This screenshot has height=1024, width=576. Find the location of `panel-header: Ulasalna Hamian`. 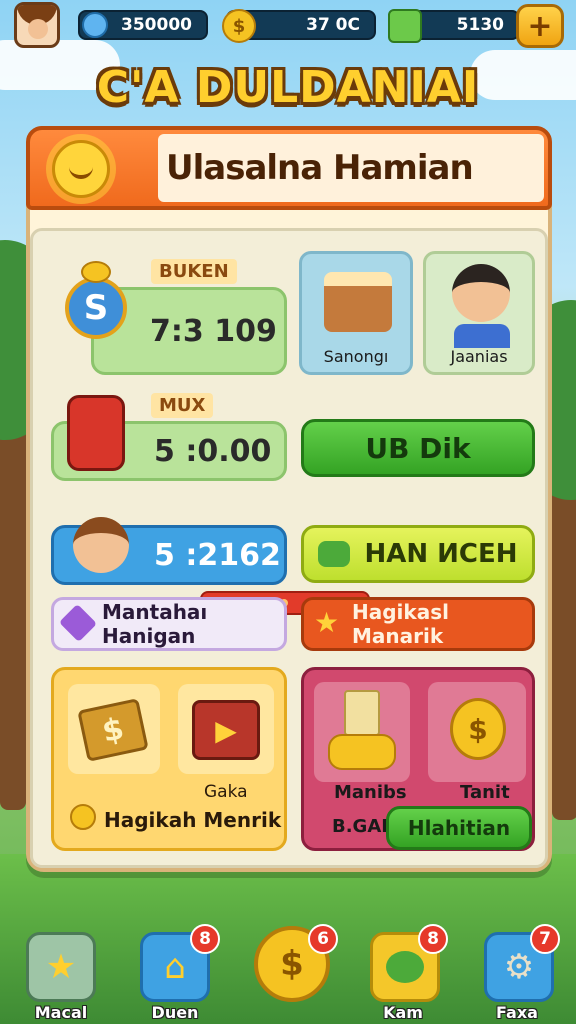

panel-header: Ulasalna Hamian is located at coordinates (289, 168).